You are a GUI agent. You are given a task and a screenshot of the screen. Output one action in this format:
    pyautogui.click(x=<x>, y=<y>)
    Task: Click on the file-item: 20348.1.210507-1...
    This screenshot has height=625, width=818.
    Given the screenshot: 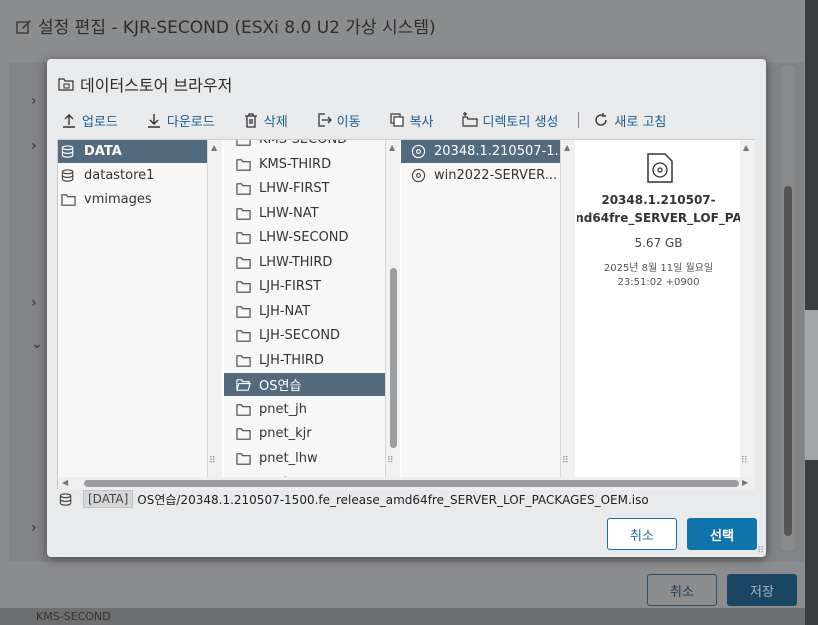 What is the action you would take?
    pyautogui.click(x=480, y=151)
    